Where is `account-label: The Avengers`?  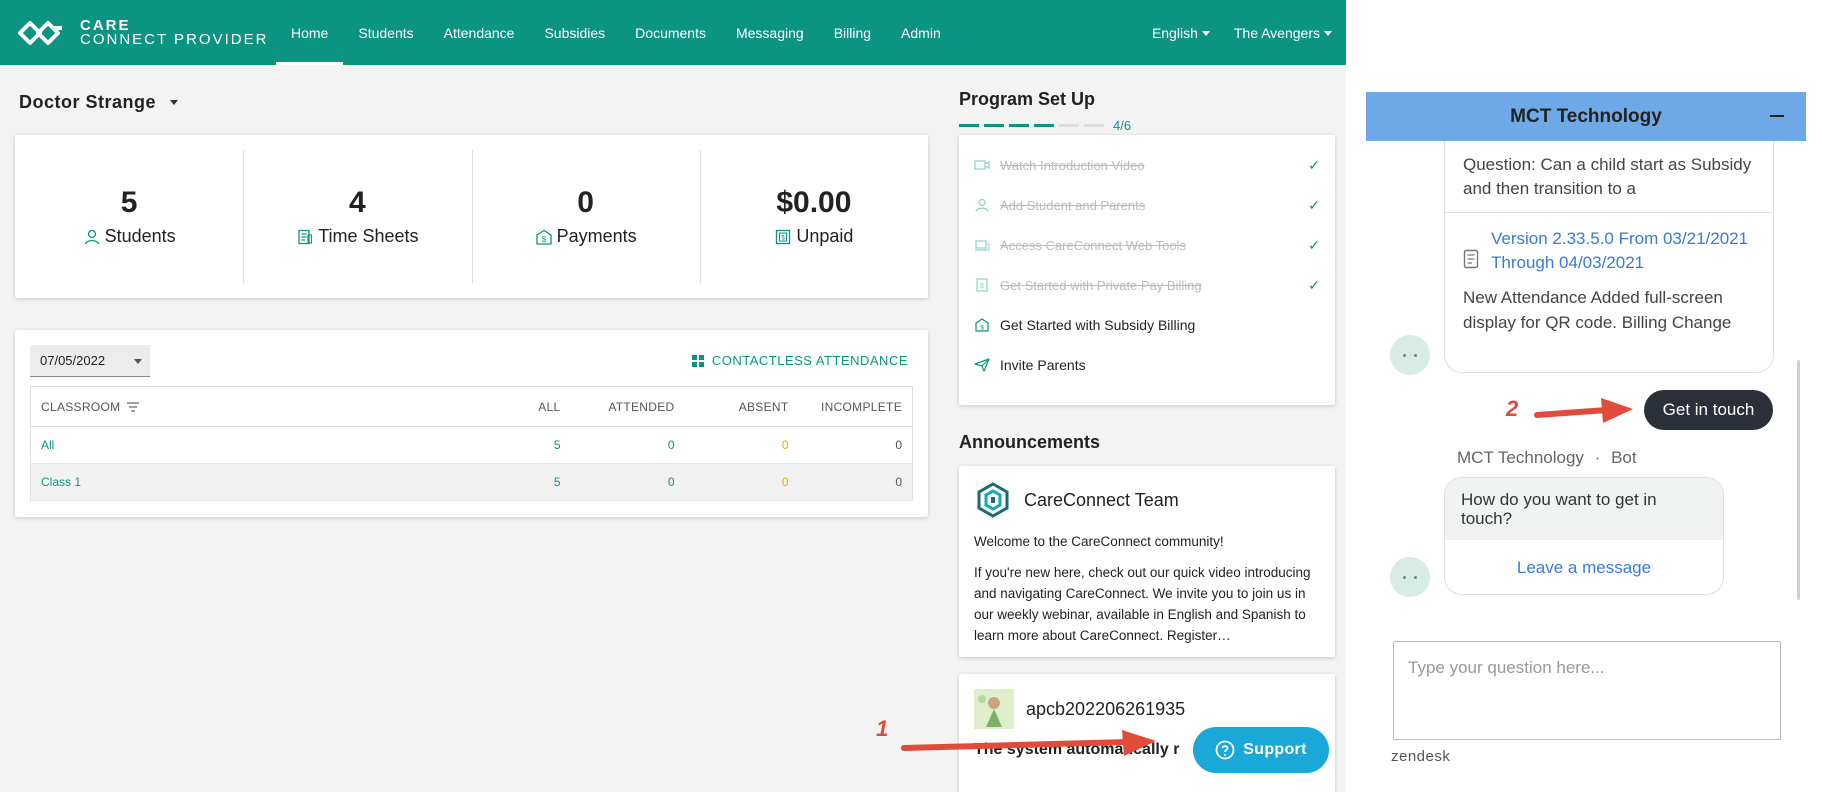 account-label: The Avengers is located at coordinates (1276, 32).